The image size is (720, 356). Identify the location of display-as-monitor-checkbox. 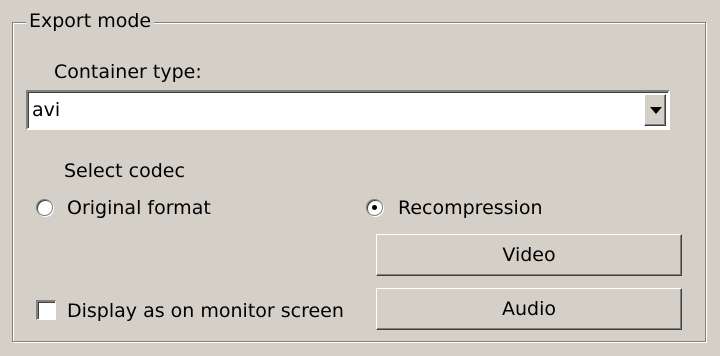
(46, 310).